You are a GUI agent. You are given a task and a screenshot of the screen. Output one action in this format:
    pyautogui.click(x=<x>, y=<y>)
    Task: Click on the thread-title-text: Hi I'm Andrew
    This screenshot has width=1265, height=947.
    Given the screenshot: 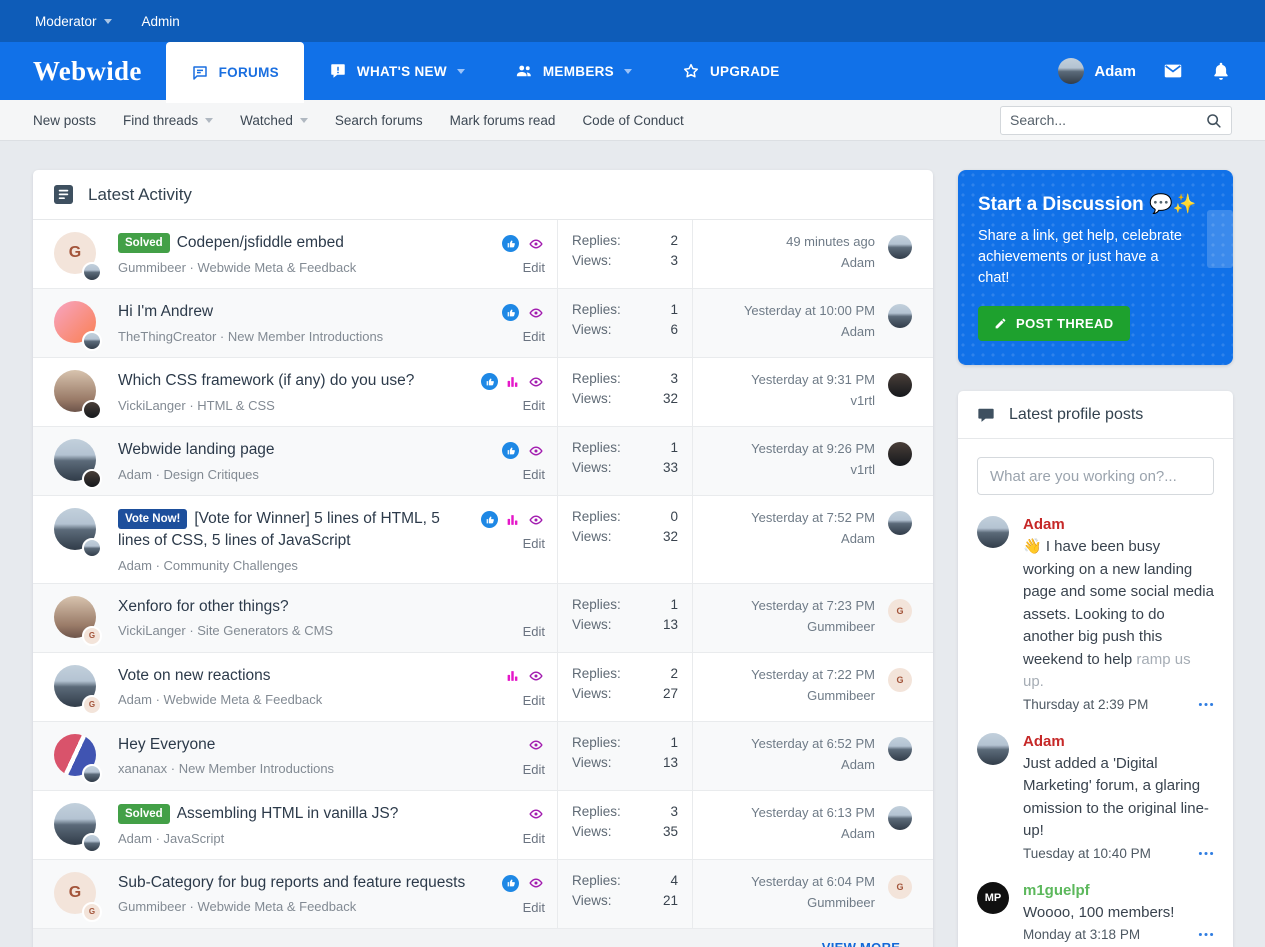 What is the action you would take?
    pyautogui.click(x=165, y=311)
    